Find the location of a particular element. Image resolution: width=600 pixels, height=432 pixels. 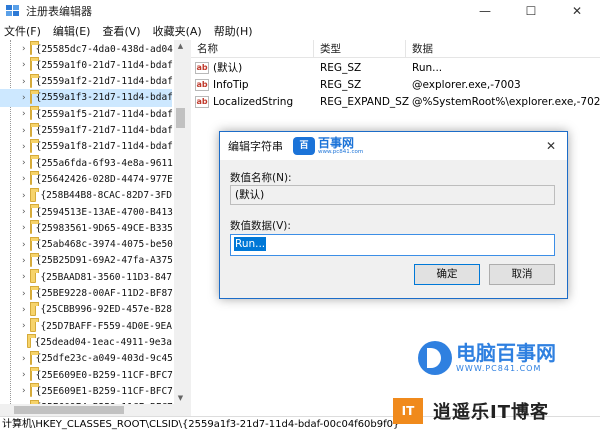

tree-item-label: {25983561-9D65-49CE-B335 is located at coordinates (104, 228).